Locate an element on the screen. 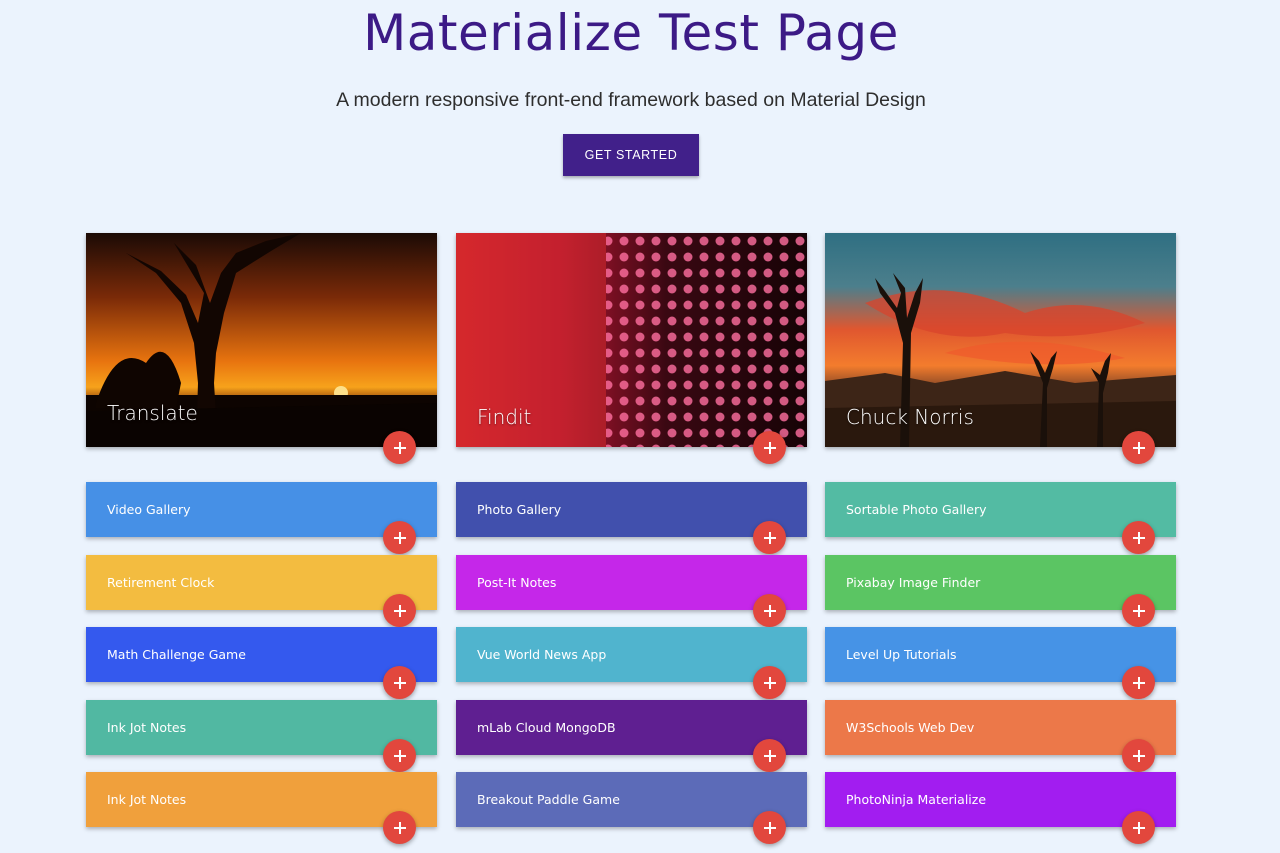 The height and width of the screenshot is (853, 1280). list-card-label: Video Gallery is located at coordinates (149, 509).